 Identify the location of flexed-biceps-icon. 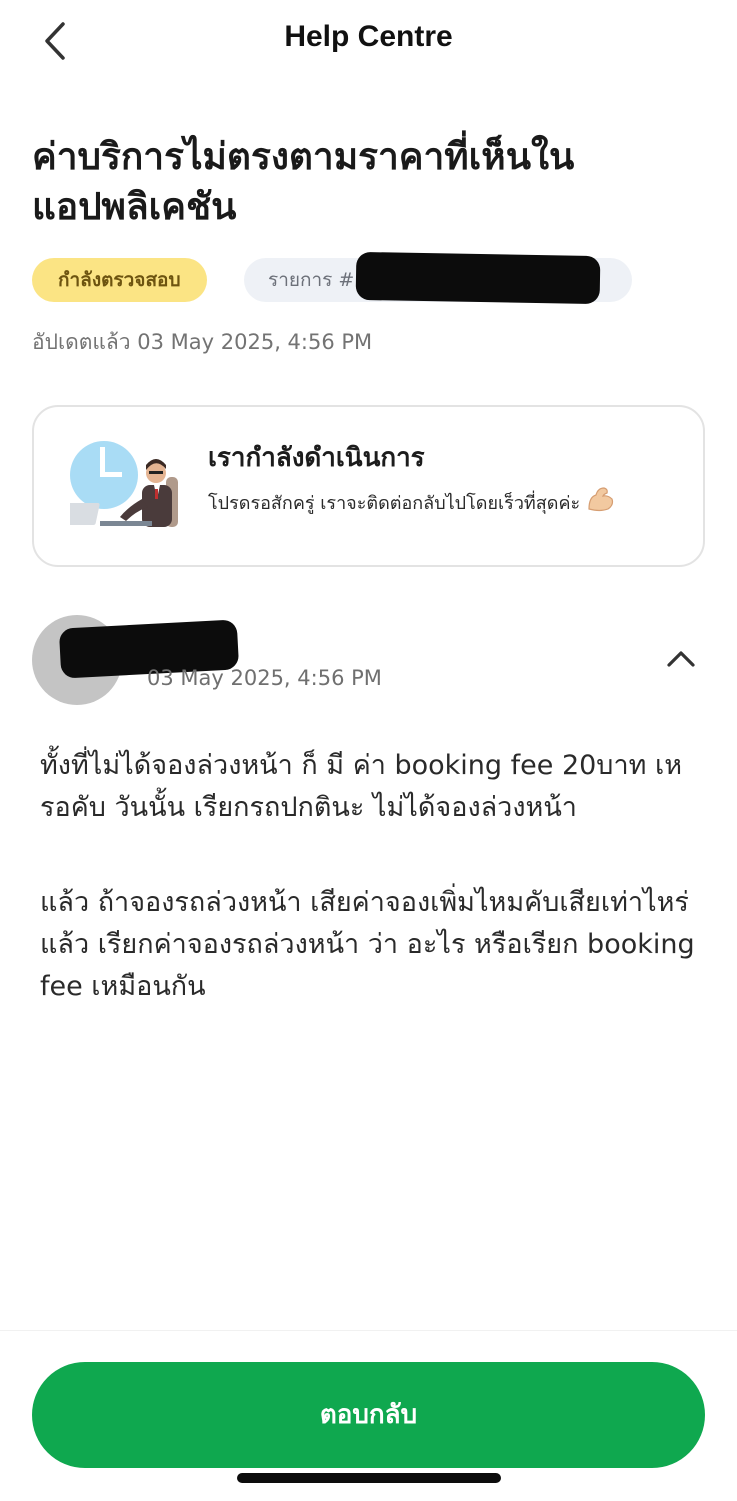
(601, 504).